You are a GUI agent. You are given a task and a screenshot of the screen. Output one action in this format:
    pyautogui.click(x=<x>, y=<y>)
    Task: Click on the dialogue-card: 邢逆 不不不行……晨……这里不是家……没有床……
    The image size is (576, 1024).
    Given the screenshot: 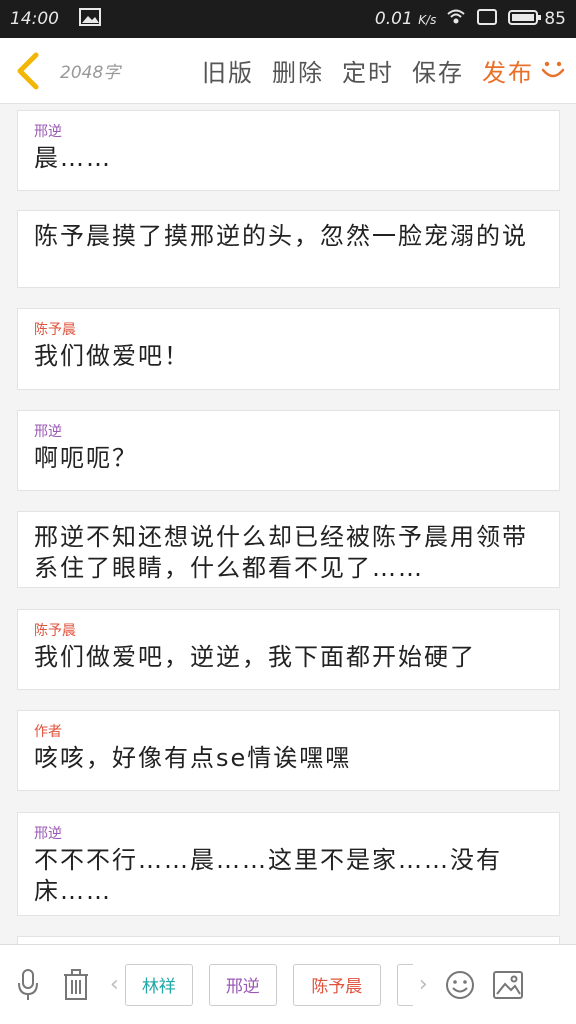 What is the action you would take?
    pyautogui.click(x=288, y=864)
    